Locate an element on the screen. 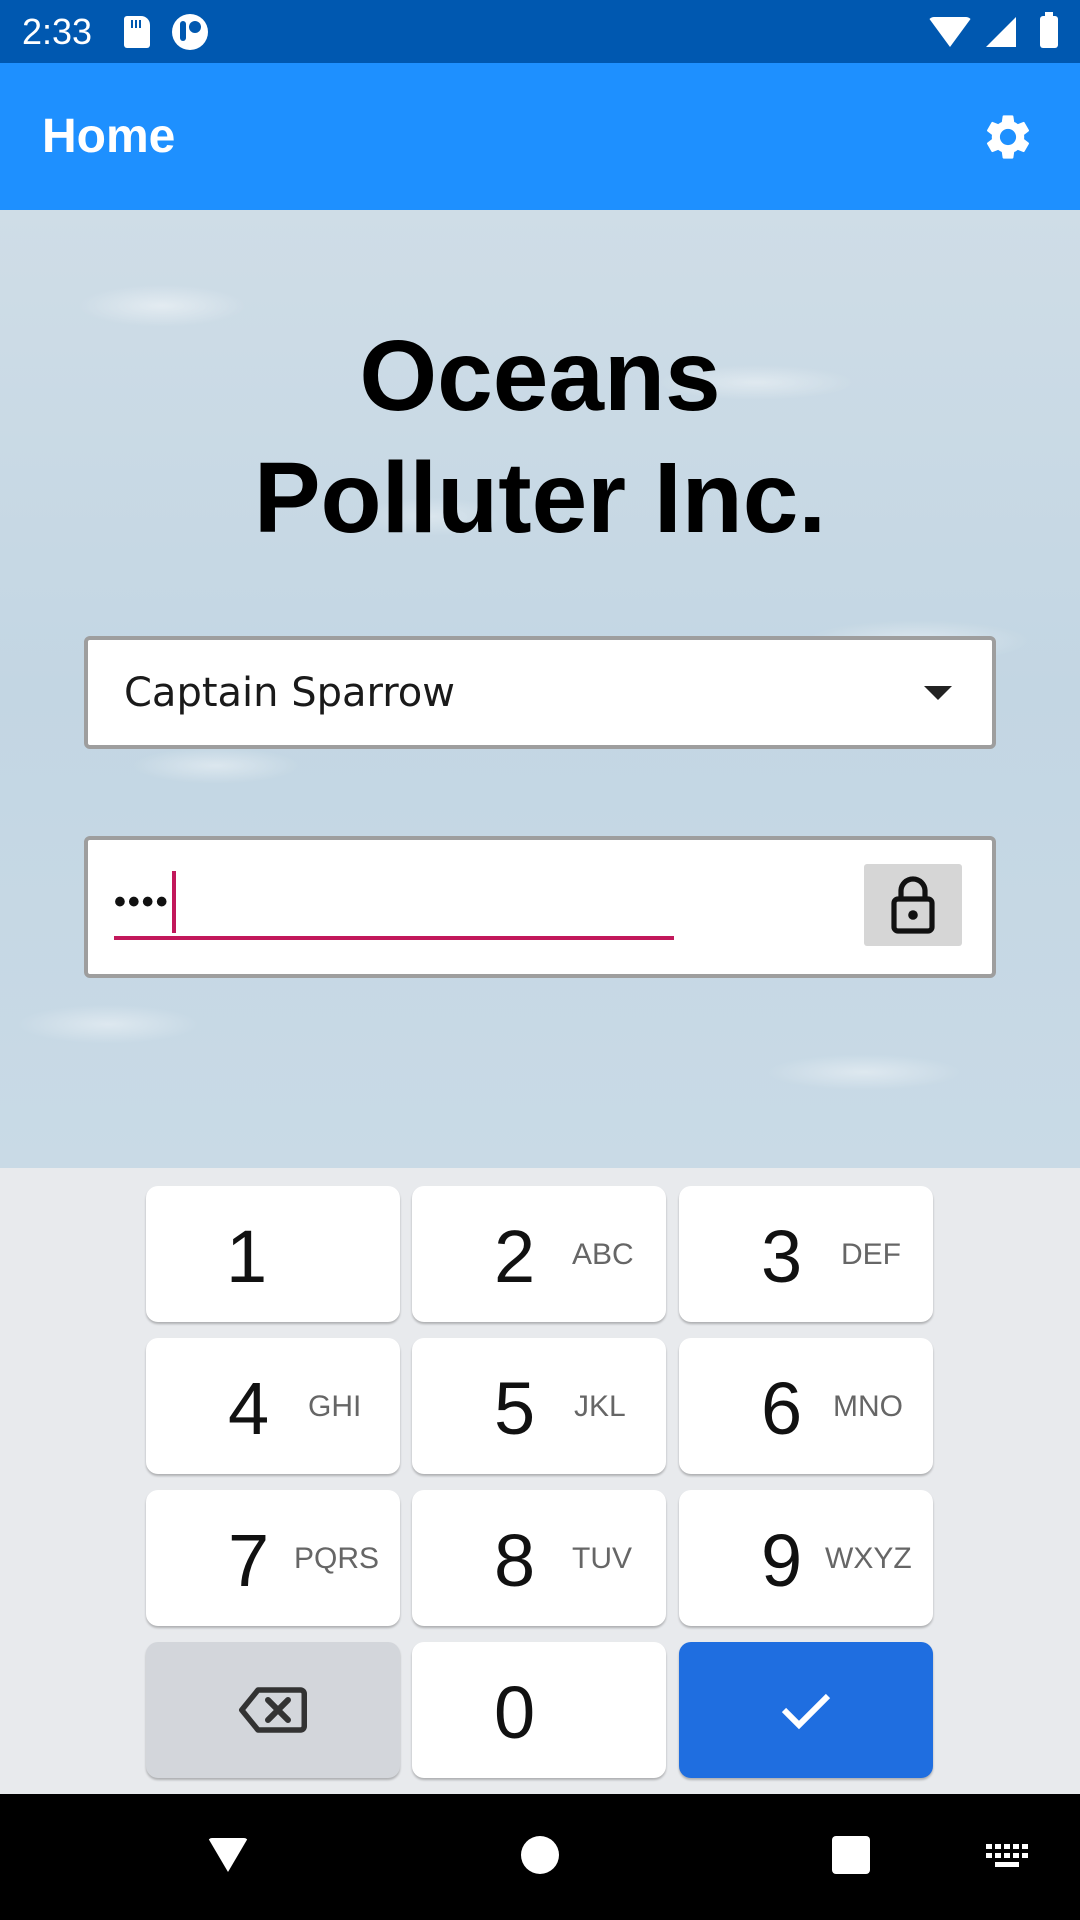 The height and width of the screenshot is (1920, 1080). key-3: 3 DEF is located at coordinates (806, 1254).